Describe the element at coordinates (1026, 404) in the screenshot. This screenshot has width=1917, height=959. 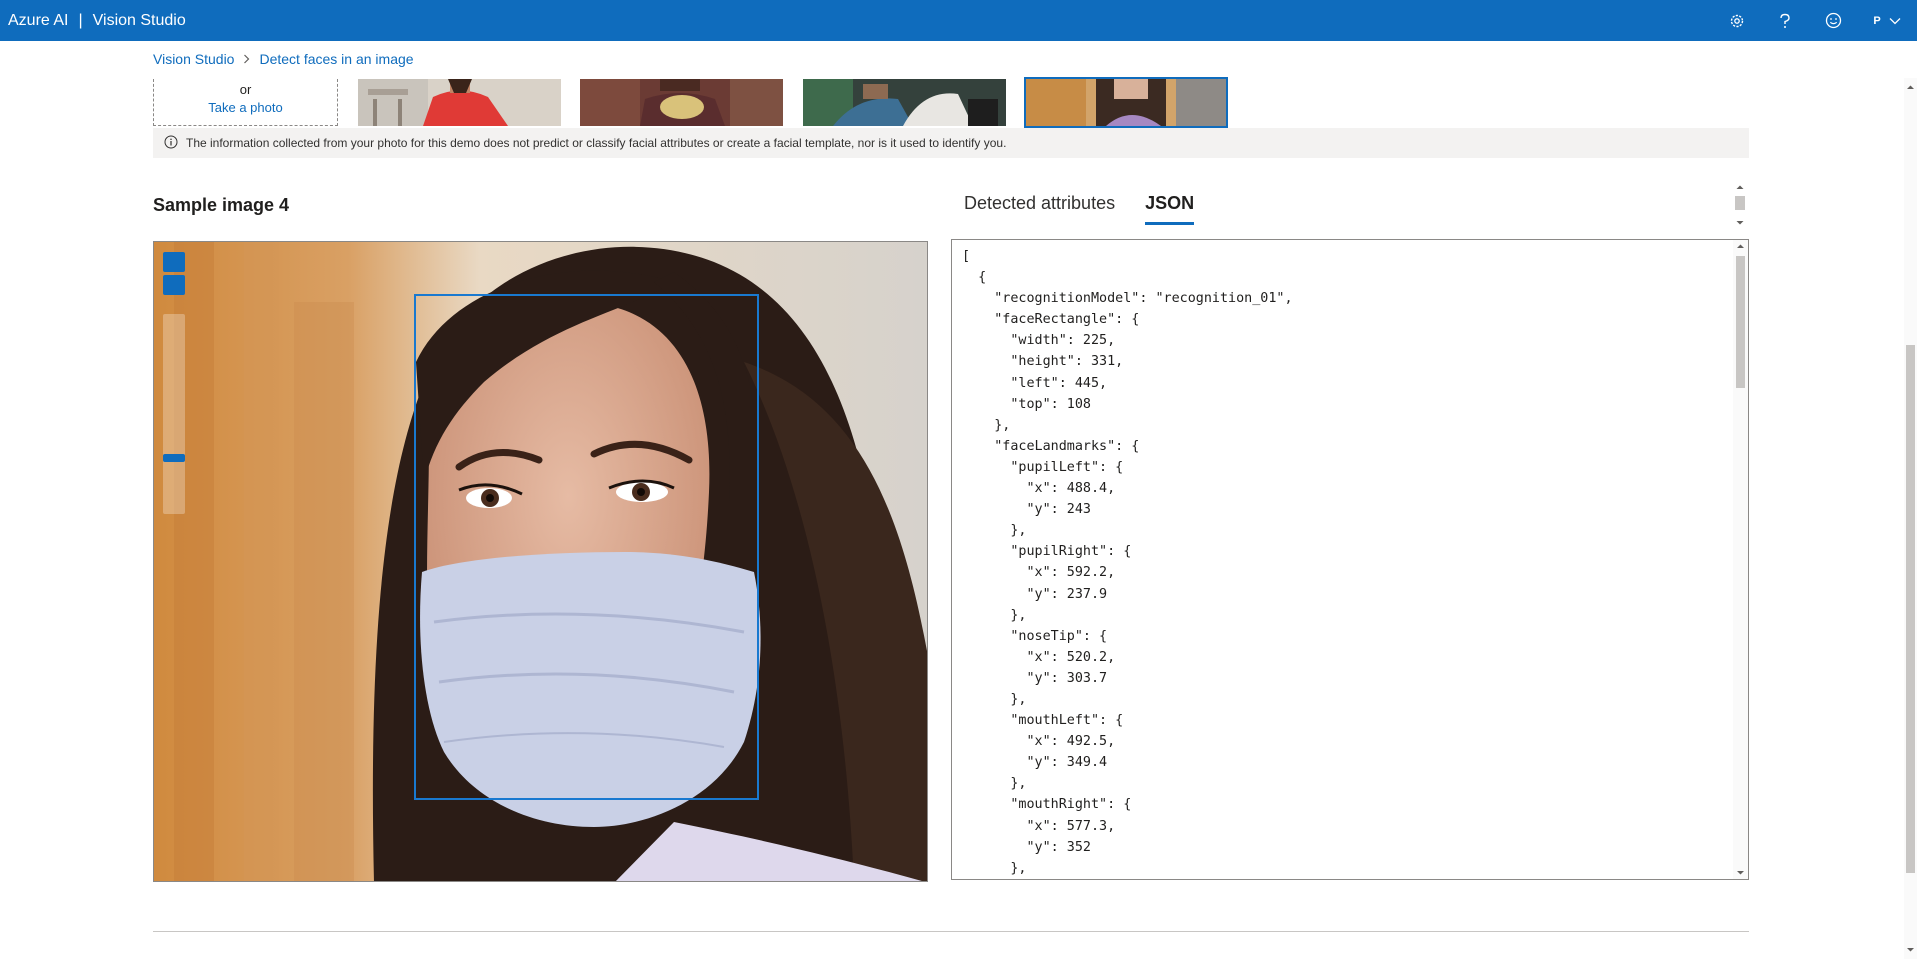
I see `json-line: "top": 108` at that location.